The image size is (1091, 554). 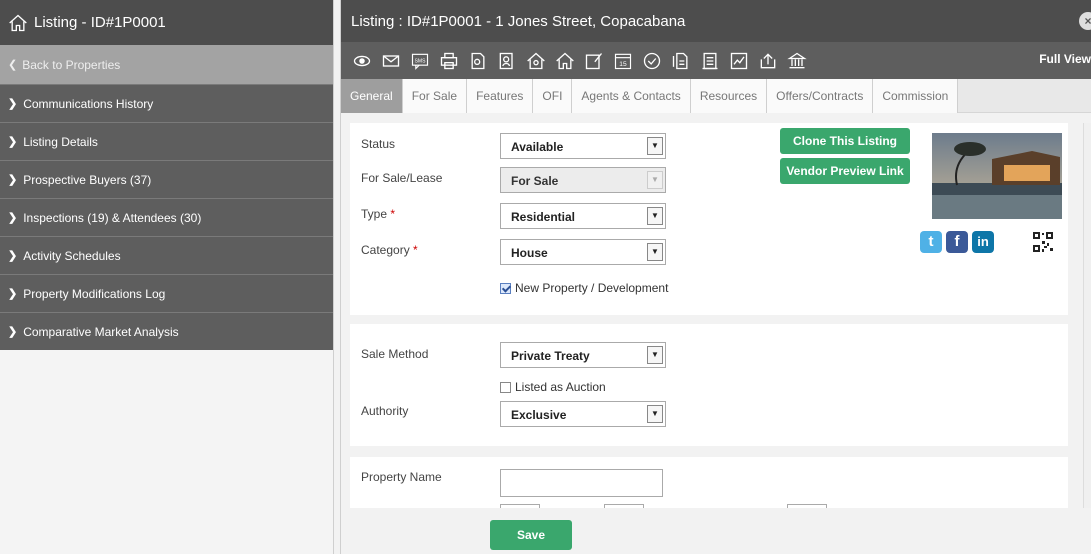 What do you see at coordinates (166, 64) in the screenshot?
I see `back-to-properties-link: ❮ Back to Properties` at bounding box center [166, 64].